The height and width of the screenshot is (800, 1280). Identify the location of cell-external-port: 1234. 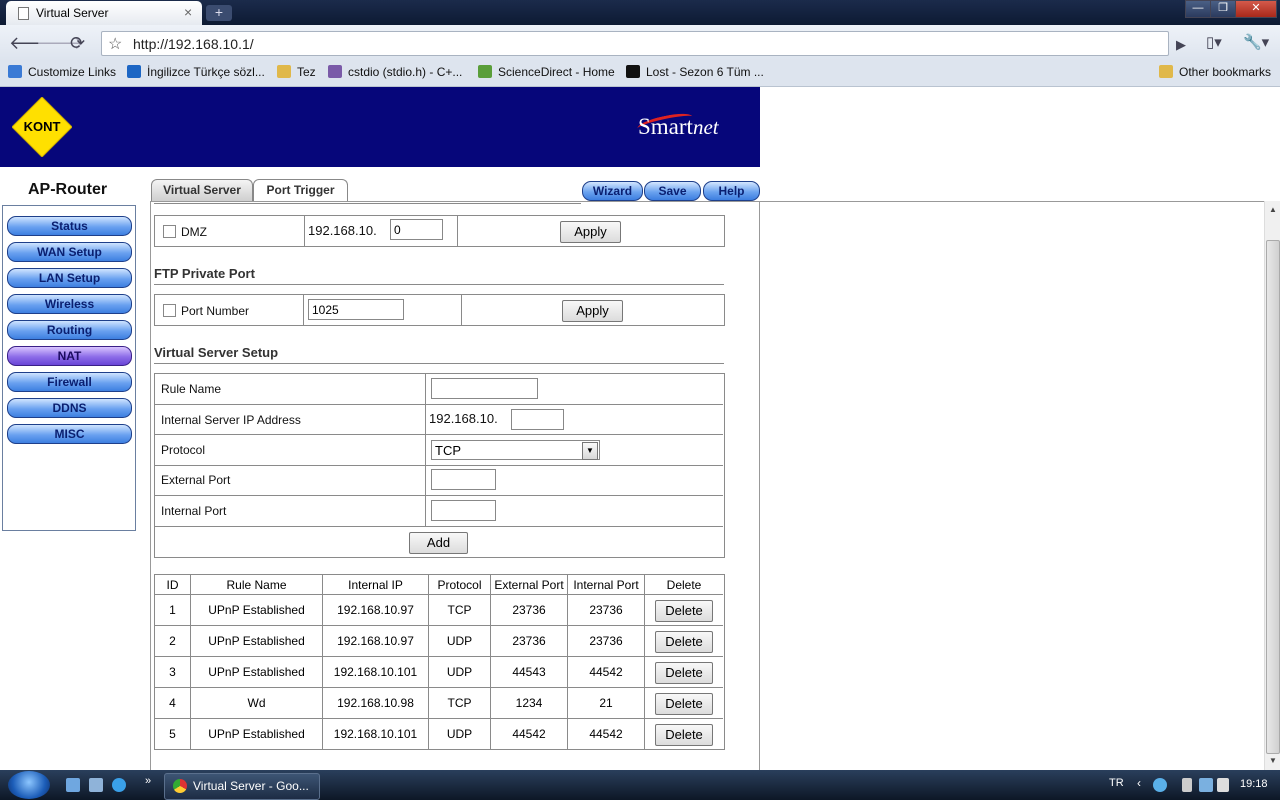
(529, 703).